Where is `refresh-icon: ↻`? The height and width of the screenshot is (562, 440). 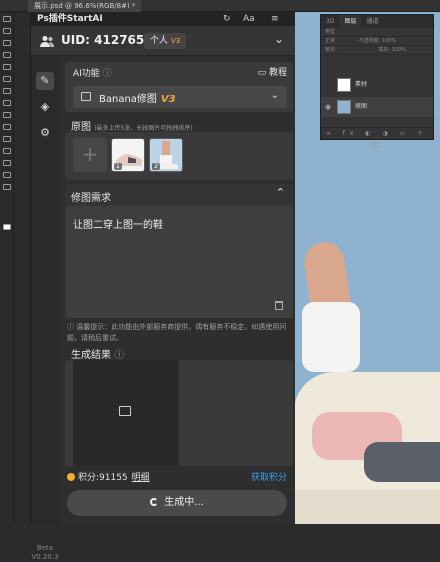 refresh-icon: ↻ is located at coordinates (227, 19).